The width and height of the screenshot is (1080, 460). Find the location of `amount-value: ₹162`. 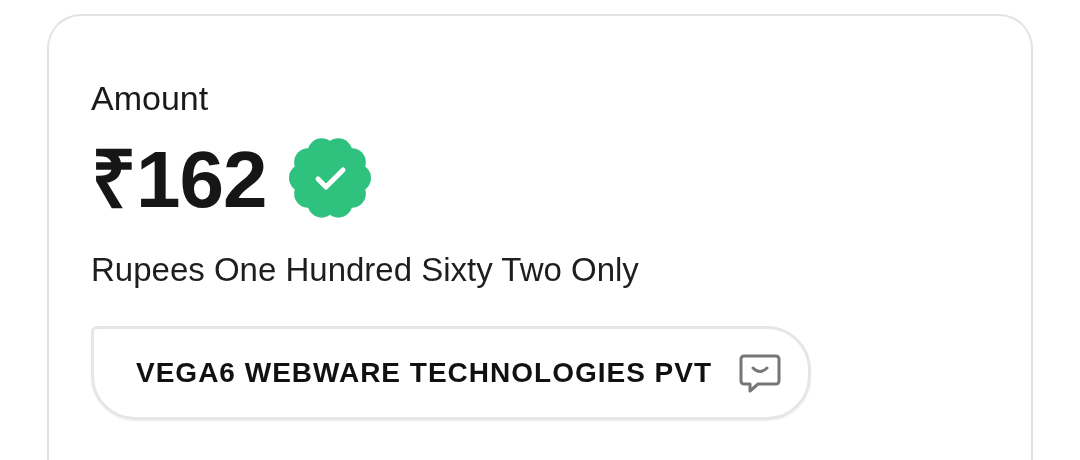

amount-value: ₹162 is located at coordinates (179, 180).